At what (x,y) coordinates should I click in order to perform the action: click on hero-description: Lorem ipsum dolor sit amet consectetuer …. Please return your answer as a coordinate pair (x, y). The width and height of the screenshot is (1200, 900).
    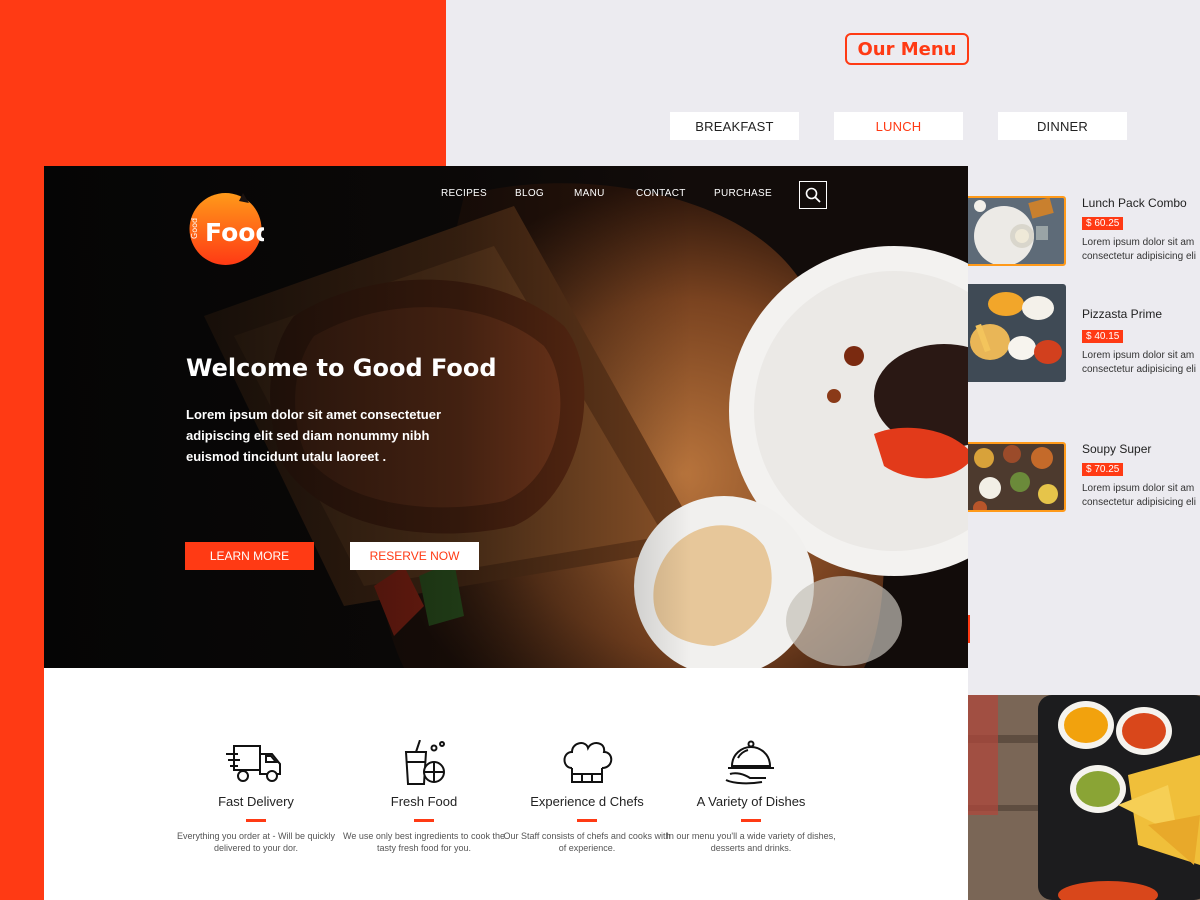
    Looking at the image, I should click on (314, 435).